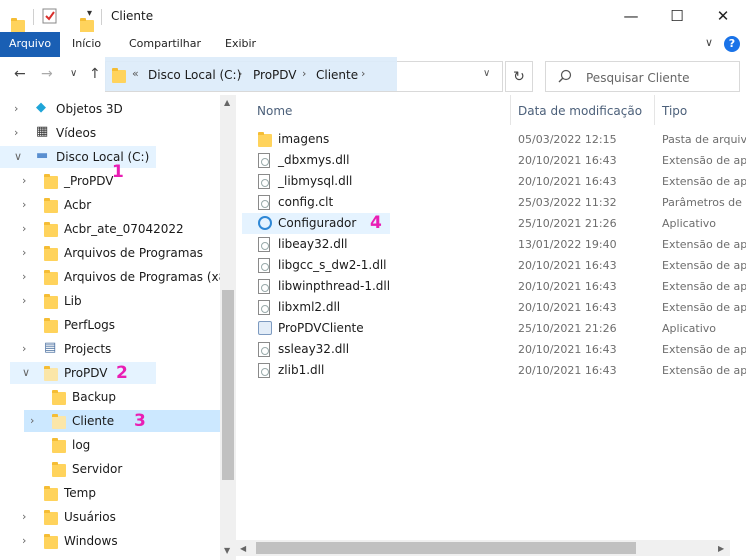 The width and height of the screenshot is (746, 560). Describe the element at coordinates (118, 172) in the screenshot. I see `annotation-1: 1` at that location.